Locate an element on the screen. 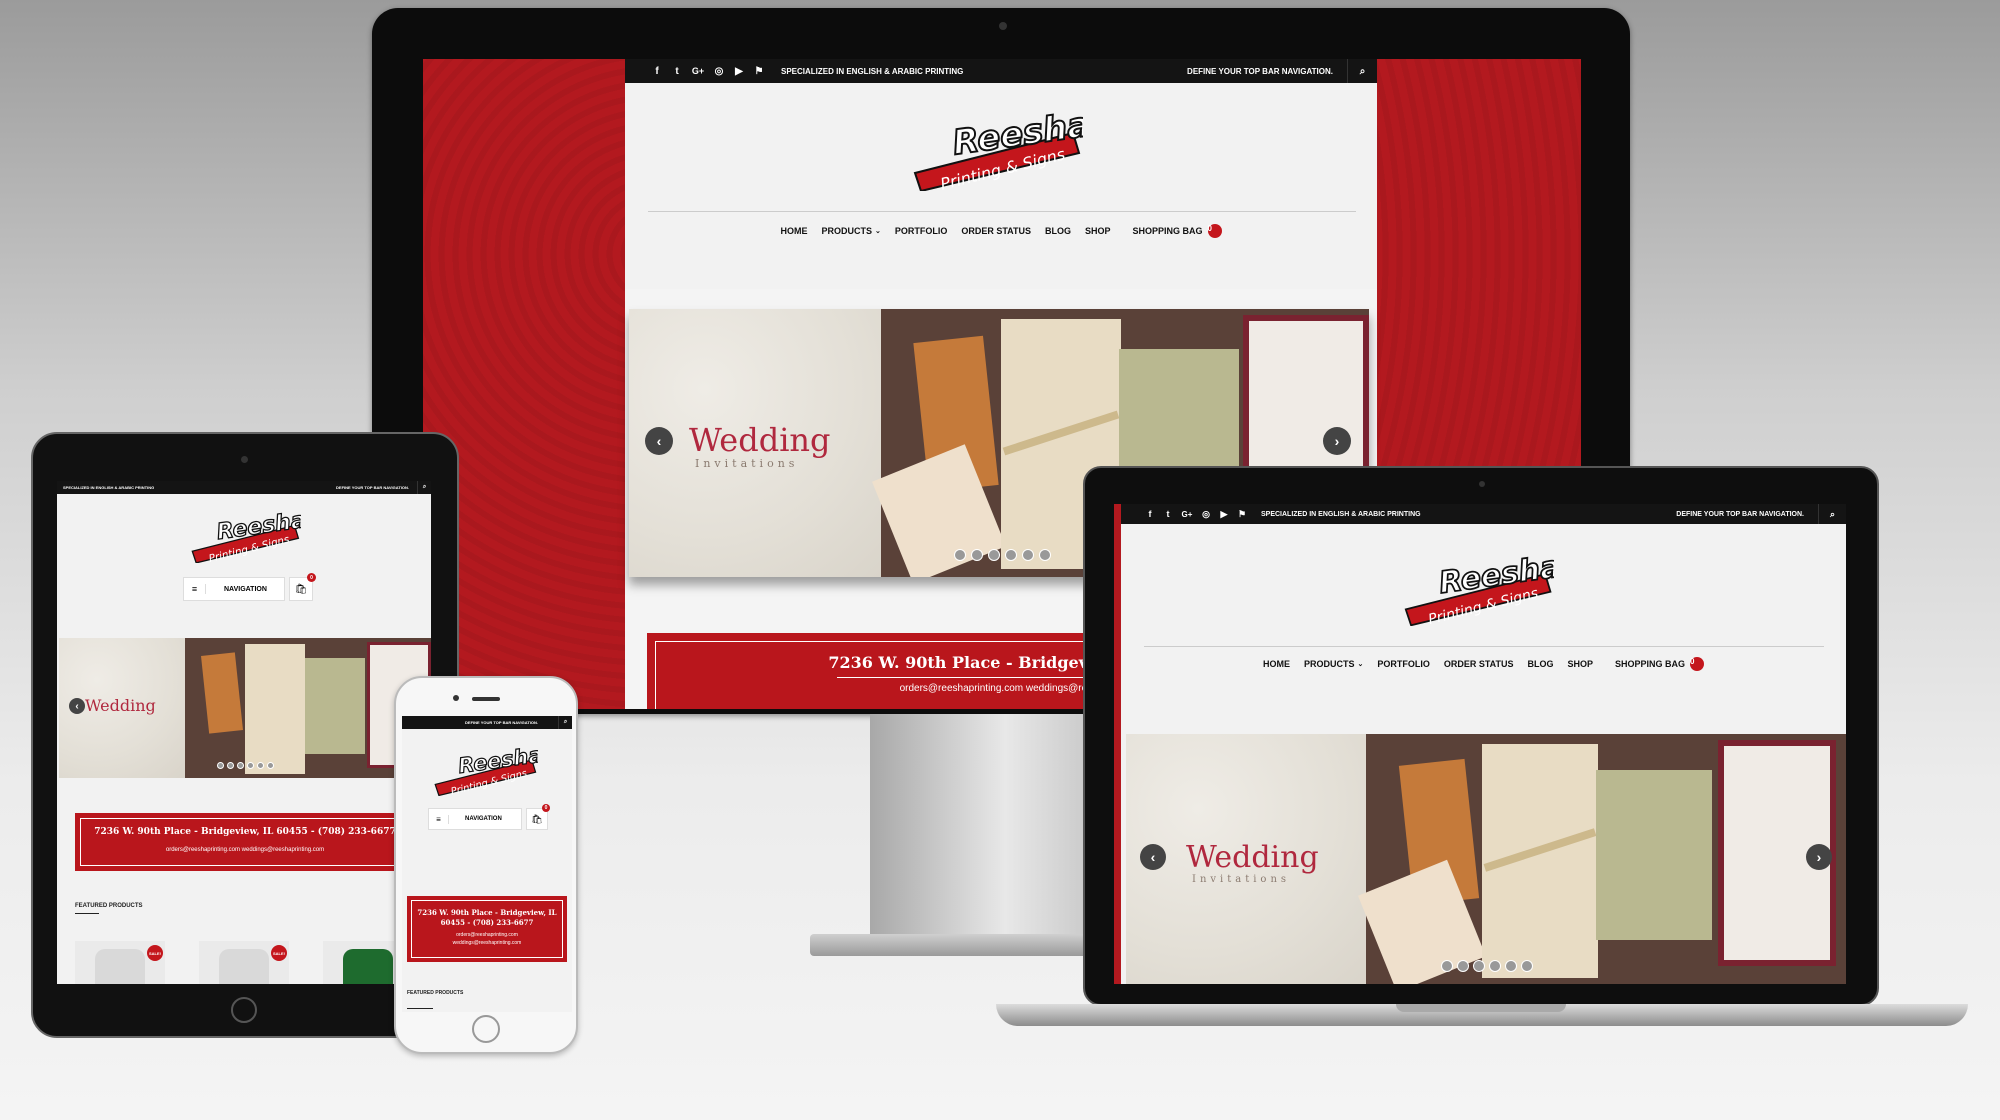  phone-topbar-nav-note: DEFINE YOUR TOP BAR NAVIGATION. is located at coordinates (501, 722).